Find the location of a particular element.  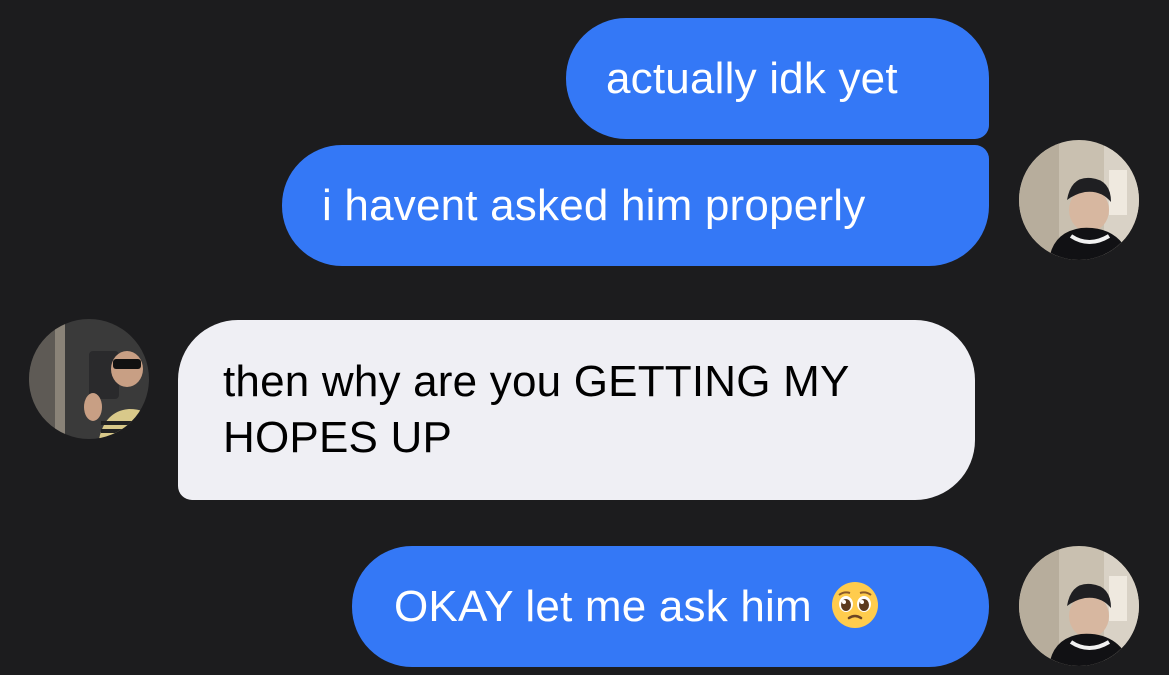

message-bubble-outgoing: i havent asked him properly is located at coordinates (635, 205).